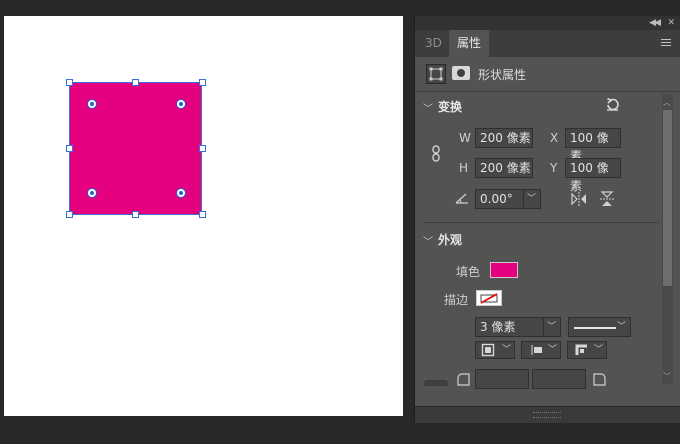 Image resolution: width=680 pixels, height=444 pixels. Describe the element at coordinates (667, 102) in the screenshot. I see `scroll-up-icon: ︿` at that location.